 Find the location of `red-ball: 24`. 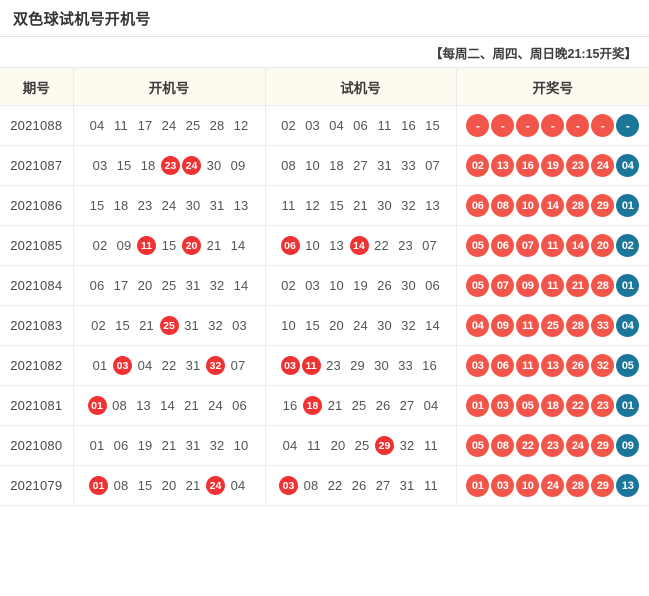

red-ball: 24 is located at coordinates (578, 445).